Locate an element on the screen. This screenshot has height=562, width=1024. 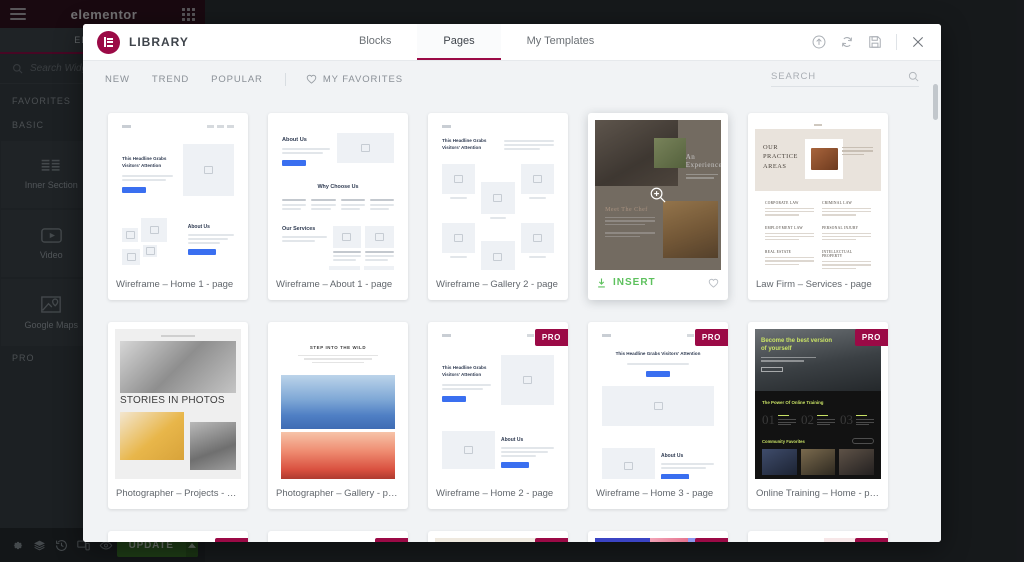
template-title: Wireframe – About 1 - page is located at coordinates (334, 284).